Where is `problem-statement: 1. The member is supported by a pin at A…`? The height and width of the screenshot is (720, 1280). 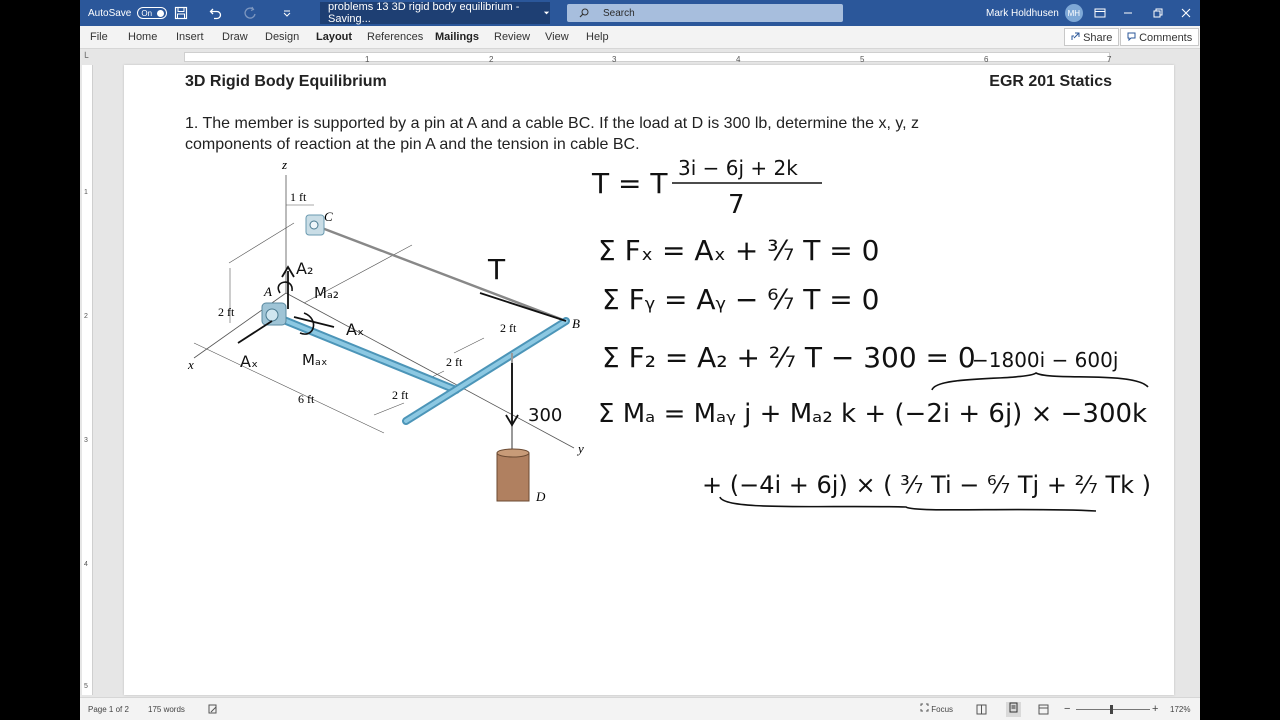
problem-statement: 1. The member is supported by a pin at A… is located at coordinates (625, 134).